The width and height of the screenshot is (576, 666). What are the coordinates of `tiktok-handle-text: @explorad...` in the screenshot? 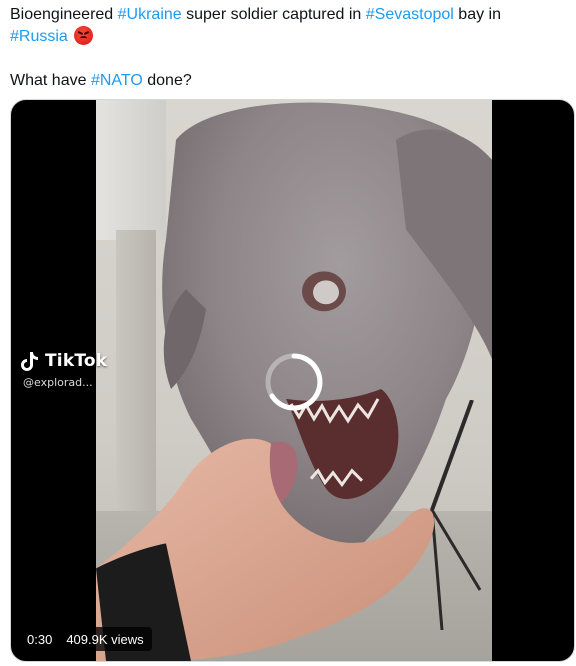 It's located at (58, 382).